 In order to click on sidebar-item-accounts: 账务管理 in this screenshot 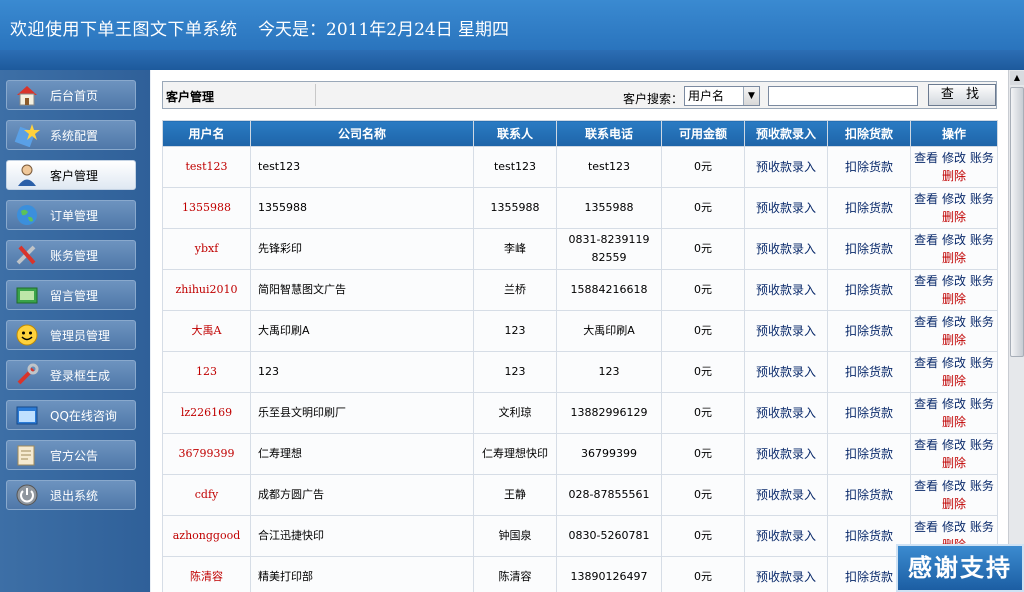, I will do `click(71, 255)`.